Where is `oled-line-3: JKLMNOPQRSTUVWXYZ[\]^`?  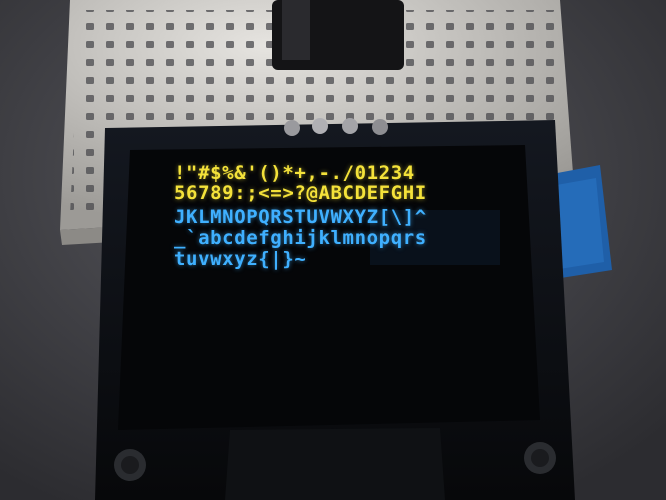 oled-line-3: JKLMNOPQRSTUVWXYZ[\]^ is located at coordinates (300, 217).